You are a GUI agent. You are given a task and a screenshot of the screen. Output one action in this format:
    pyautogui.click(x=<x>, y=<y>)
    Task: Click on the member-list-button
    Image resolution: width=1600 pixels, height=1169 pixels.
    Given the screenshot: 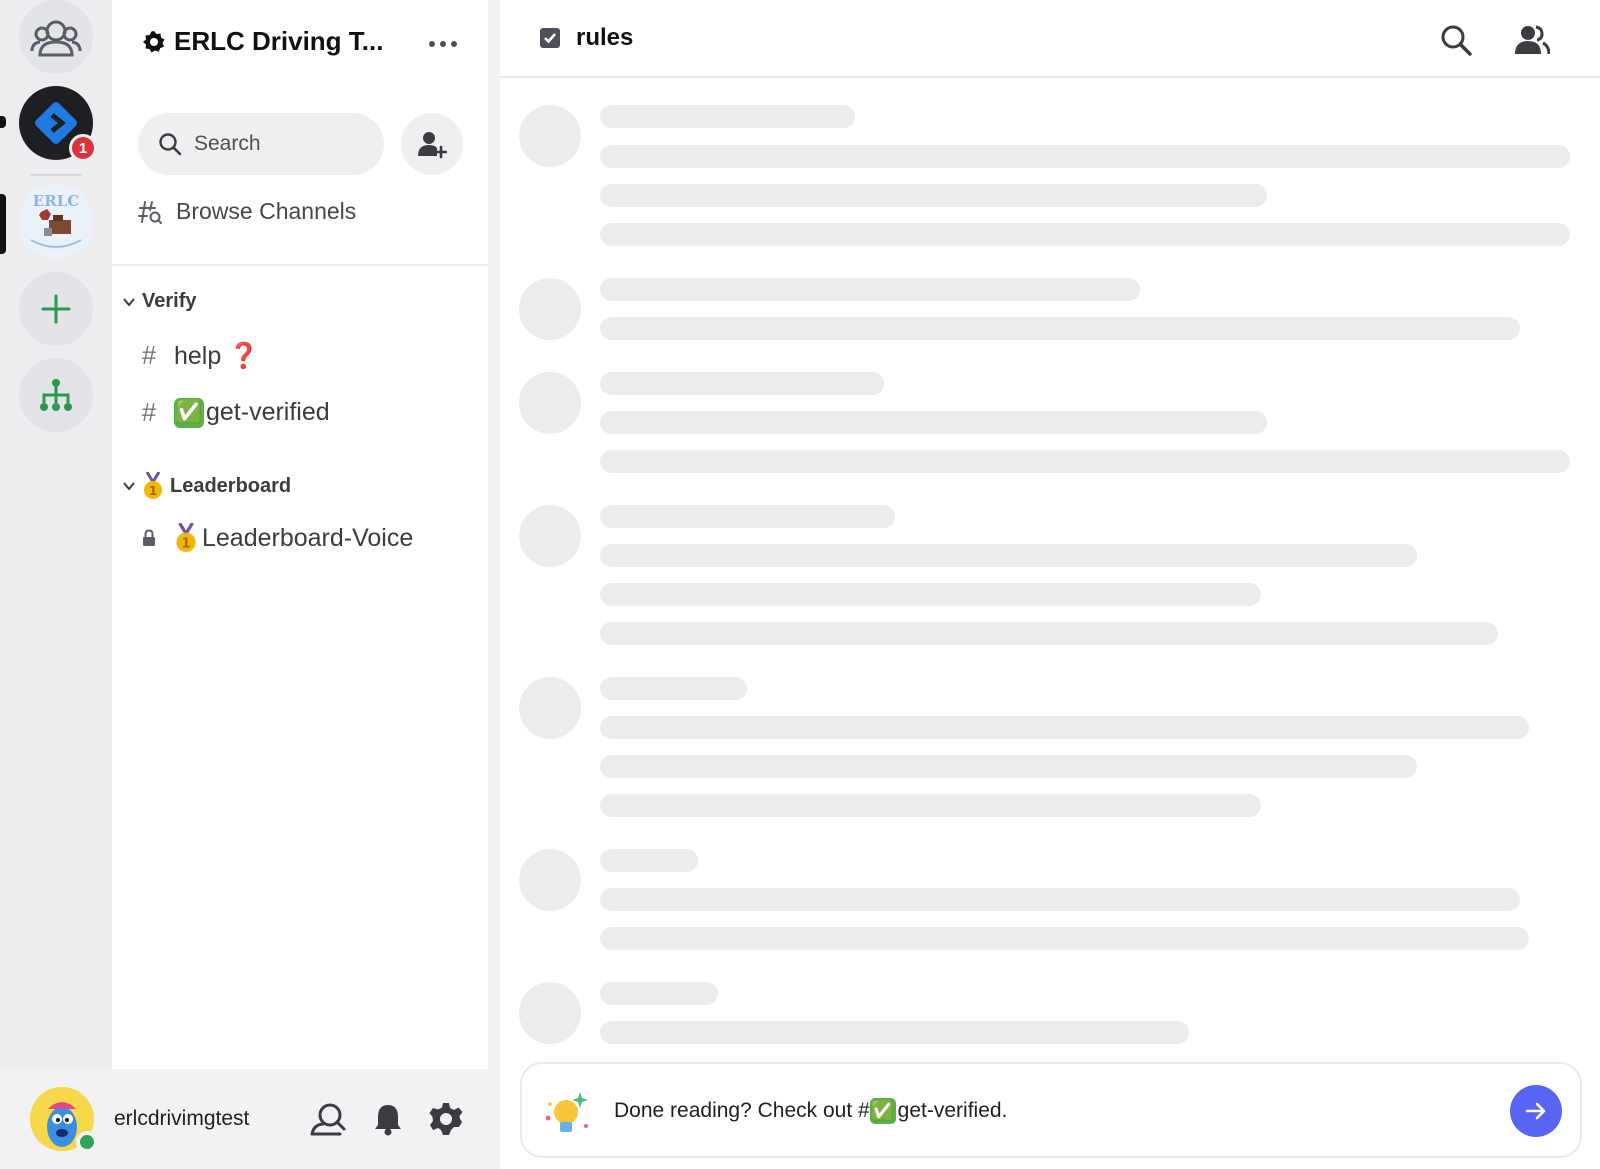 What is the action you would take?
    pyautogui.click(x=1532, y=40)
    